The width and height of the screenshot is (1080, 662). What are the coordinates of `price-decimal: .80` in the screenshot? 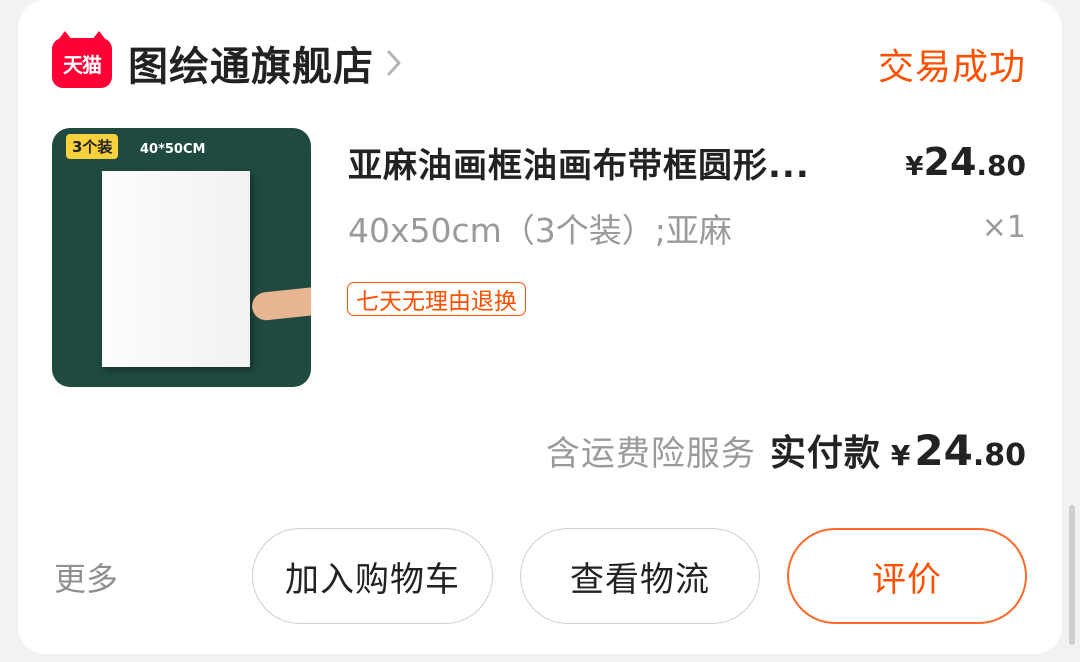 It's located at (1001, 165).